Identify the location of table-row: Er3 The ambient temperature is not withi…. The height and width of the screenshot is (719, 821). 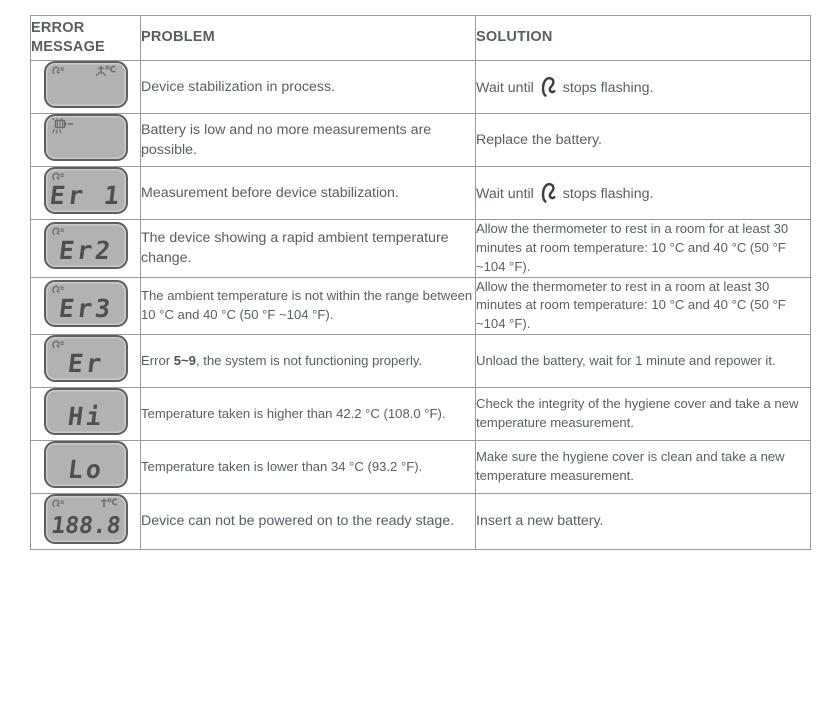
(420, 306).